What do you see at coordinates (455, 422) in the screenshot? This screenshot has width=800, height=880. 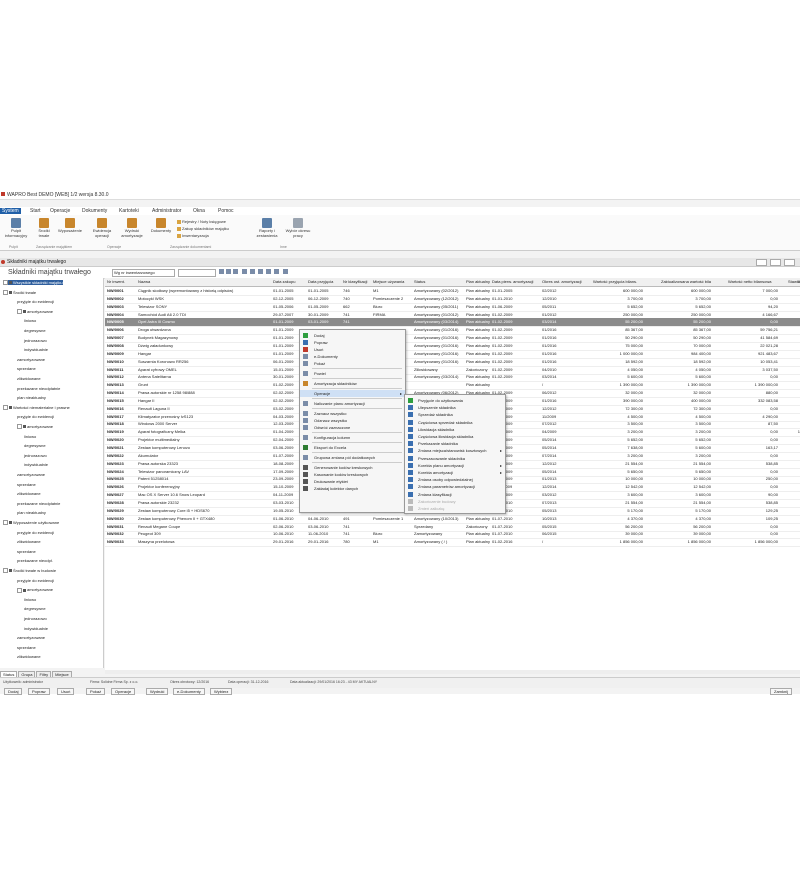 I see `submenu-item: Częściowa sprzedaż składnika` at bounding box center [455, 422].